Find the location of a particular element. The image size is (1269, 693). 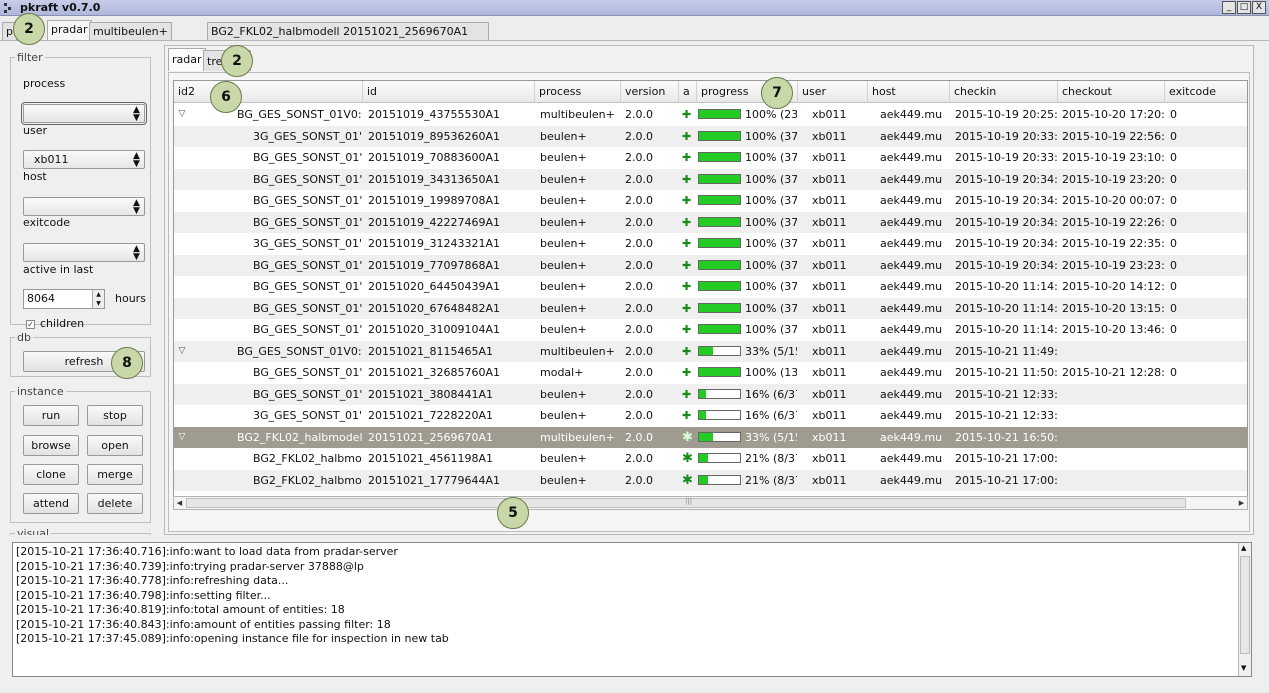

horizontal-scrollbar: ◀ ||| ▶ is located at coordinates (710, 503).